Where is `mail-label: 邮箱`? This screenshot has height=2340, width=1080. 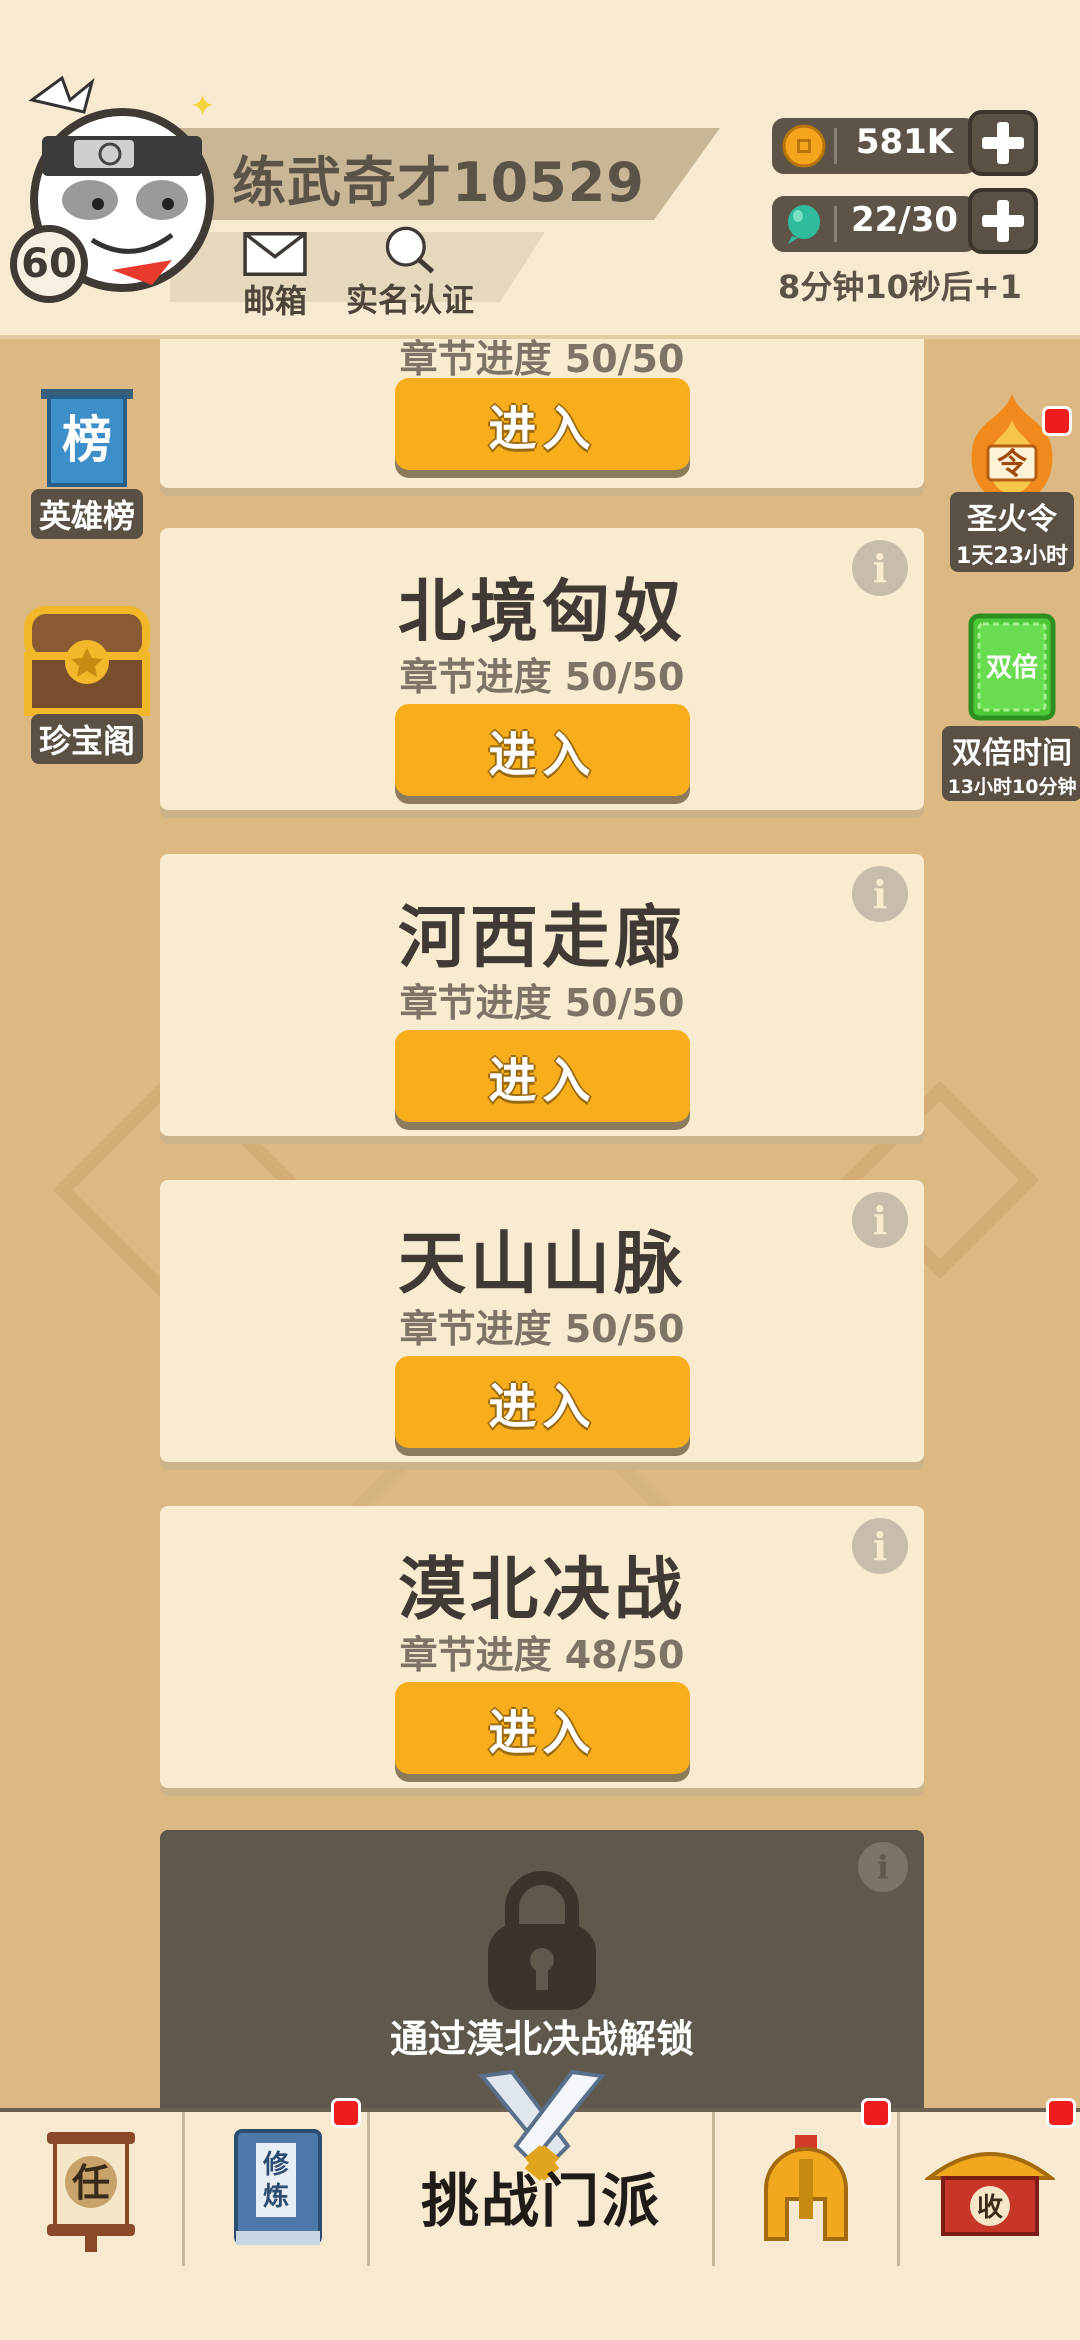
mail-label: 邮箱 is located at coordinates (274, 301).